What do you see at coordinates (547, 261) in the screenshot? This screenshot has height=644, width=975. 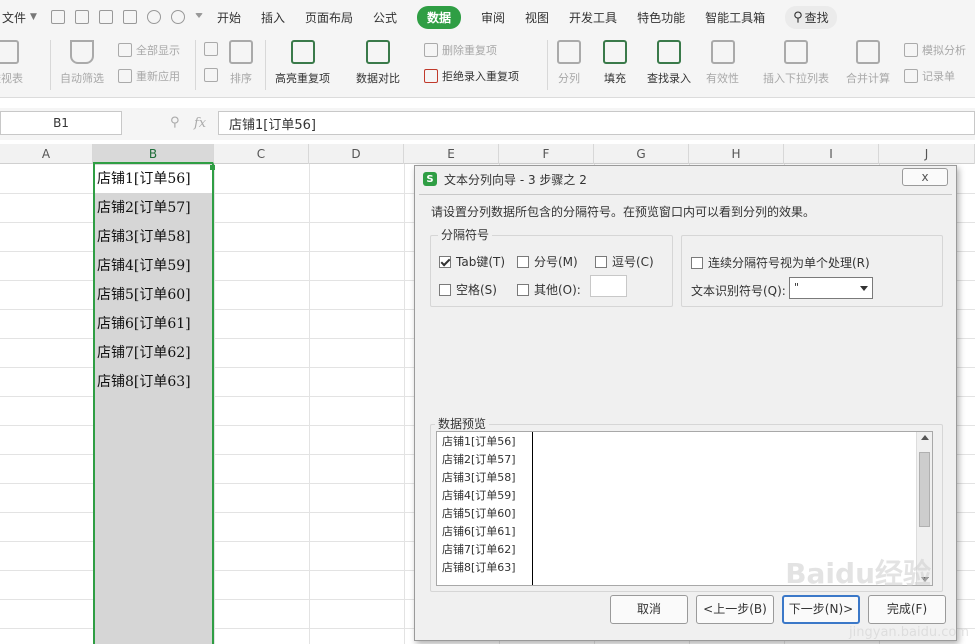 I see `semicolon-option: 分号(M)` at bounding box center [547, 261].